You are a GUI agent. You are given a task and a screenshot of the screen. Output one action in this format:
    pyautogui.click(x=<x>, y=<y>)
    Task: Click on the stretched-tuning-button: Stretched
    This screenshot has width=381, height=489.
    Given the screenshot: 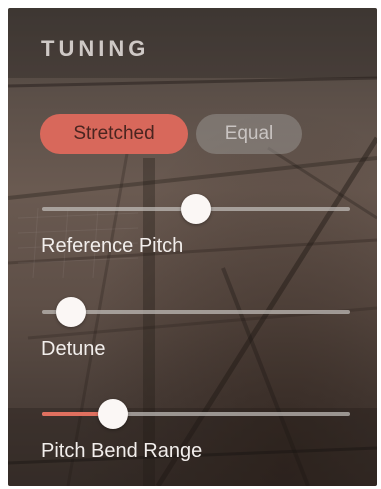 What is the action you would take?
    pyautogui.click(x=114, y=134)
    